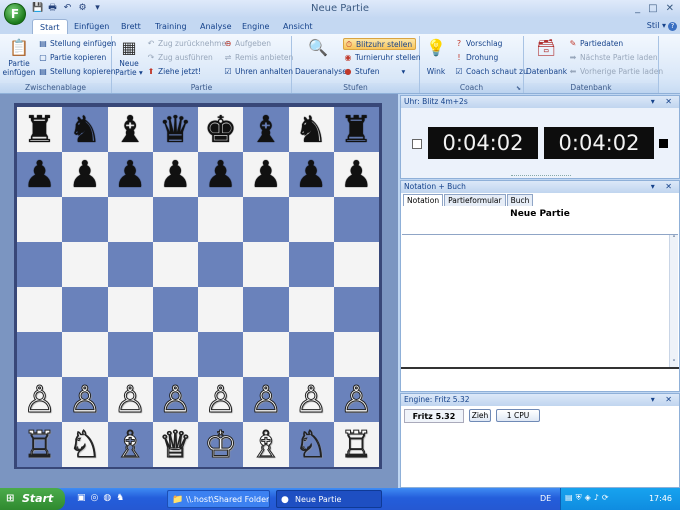 Image resolution: width=680 pixels, height=510 pixels. I want to click on copy-position-button: ▤ Stellung kopieren, so click(76, 72).